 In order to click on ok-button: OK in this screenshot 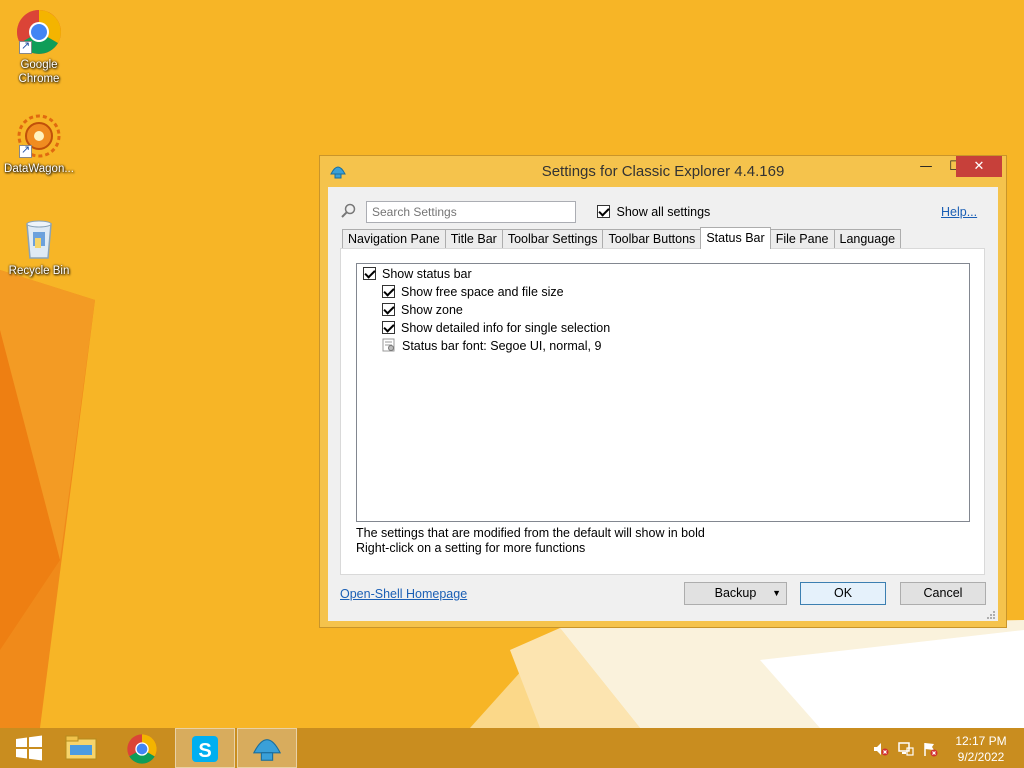, I will do `click(843, 593)`.